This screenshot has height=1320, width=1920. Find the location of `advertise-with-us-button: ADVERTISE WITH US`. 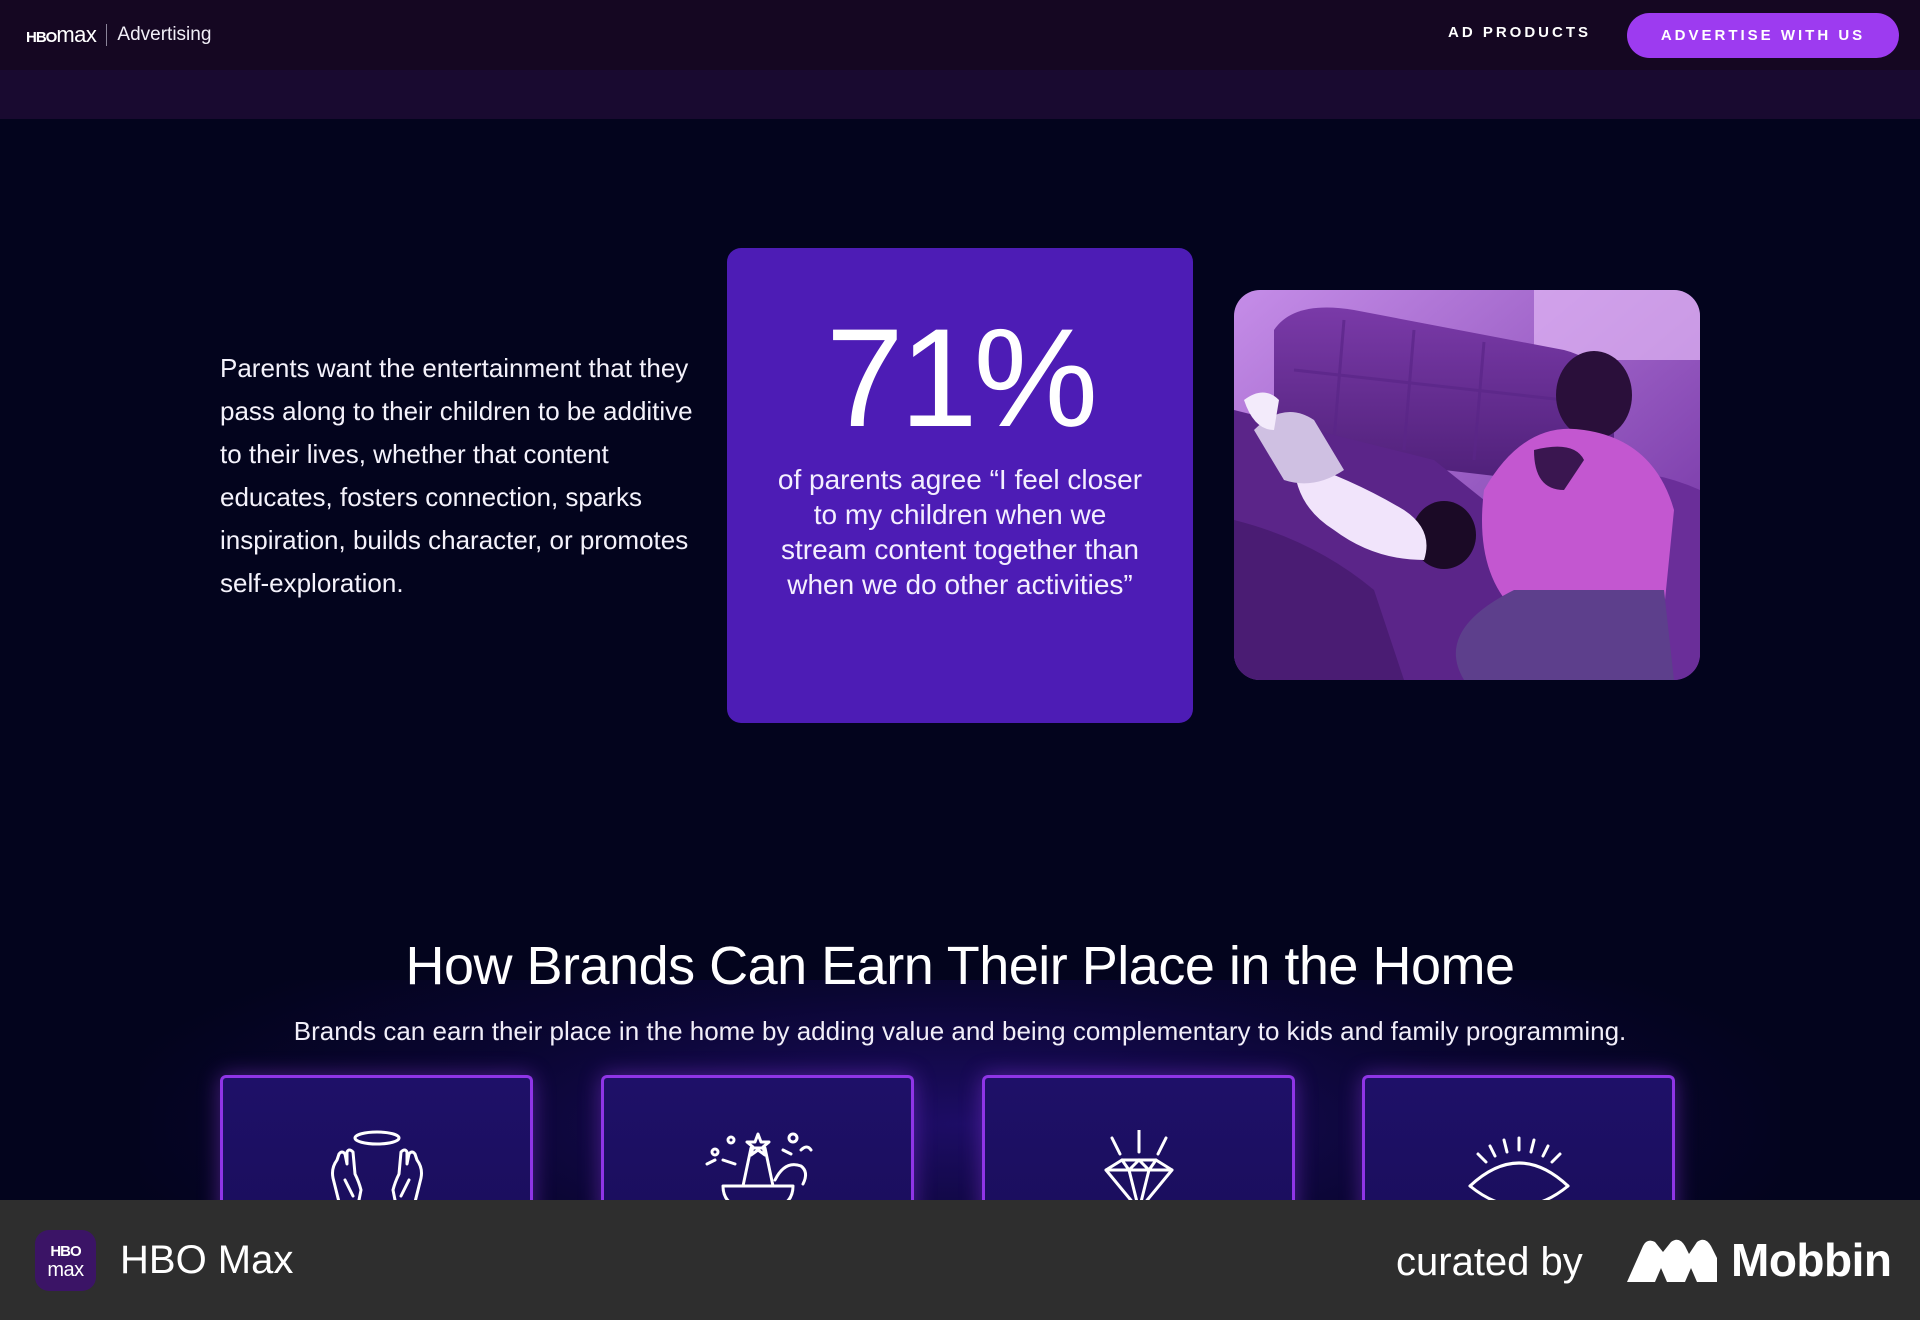

advertise-with-us-button: ADVERTISE WITH US is located at coordinates (1763, 35).